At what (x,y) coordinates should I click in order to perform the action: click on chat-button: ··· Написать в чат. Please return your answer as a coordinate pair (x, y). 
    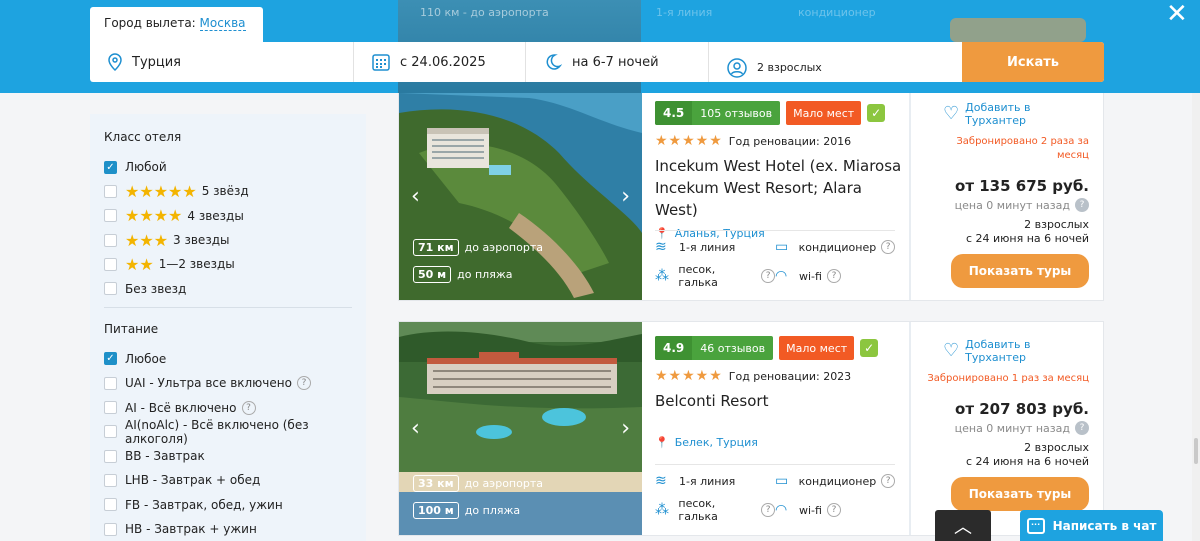
    Looking at the image, I should click on (1091, 525).